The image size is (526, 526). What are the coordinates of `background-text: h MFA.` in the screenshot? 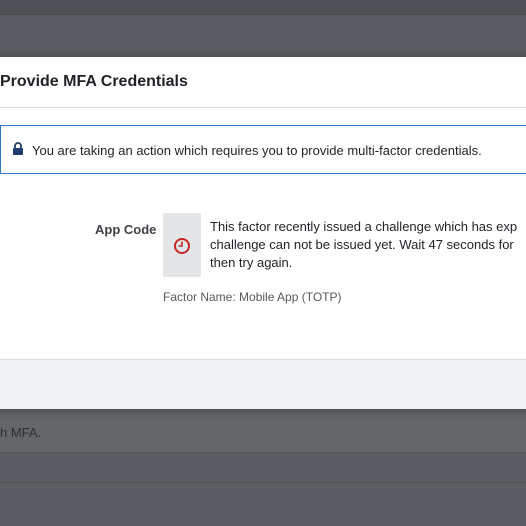 It's located at (21, 432).